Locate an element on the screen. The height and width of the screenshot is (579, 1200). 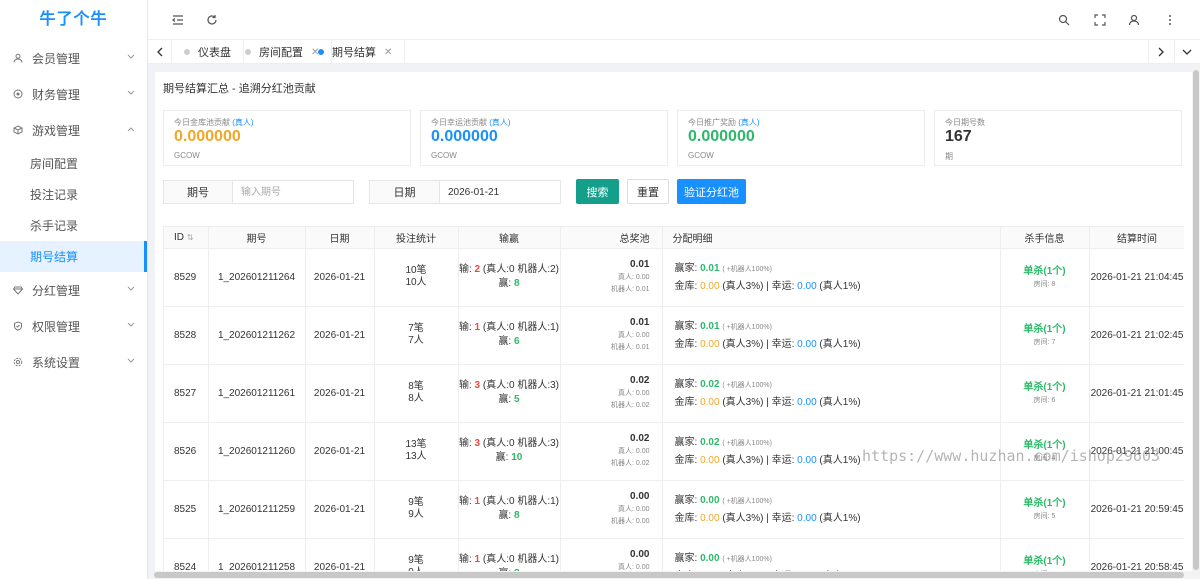
sidebar-subitem: 投注记录 is located at coordinates (73, 194).